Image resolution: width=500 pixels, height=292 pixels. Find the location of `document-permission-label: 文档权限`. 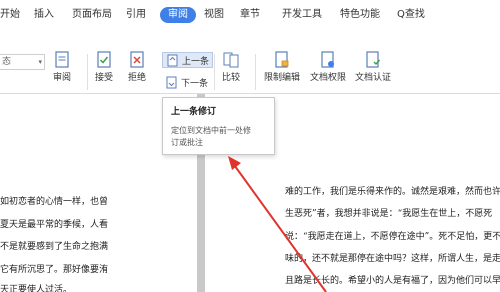

document-permission-label: 文档权限 is located at coordinates (328, 78).